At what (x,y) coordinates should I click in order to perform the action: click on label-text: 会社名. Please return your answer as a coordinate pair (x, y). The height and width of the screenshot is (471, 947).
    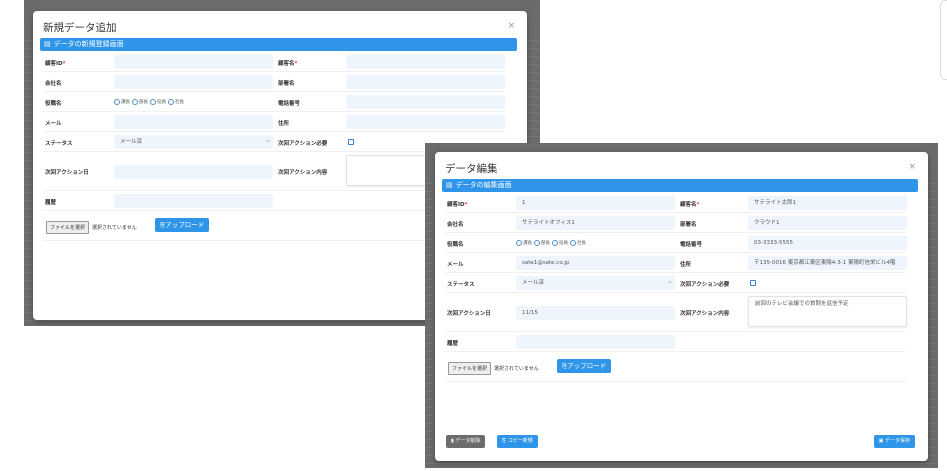
    Looking at the image, I should click on (455, 224).